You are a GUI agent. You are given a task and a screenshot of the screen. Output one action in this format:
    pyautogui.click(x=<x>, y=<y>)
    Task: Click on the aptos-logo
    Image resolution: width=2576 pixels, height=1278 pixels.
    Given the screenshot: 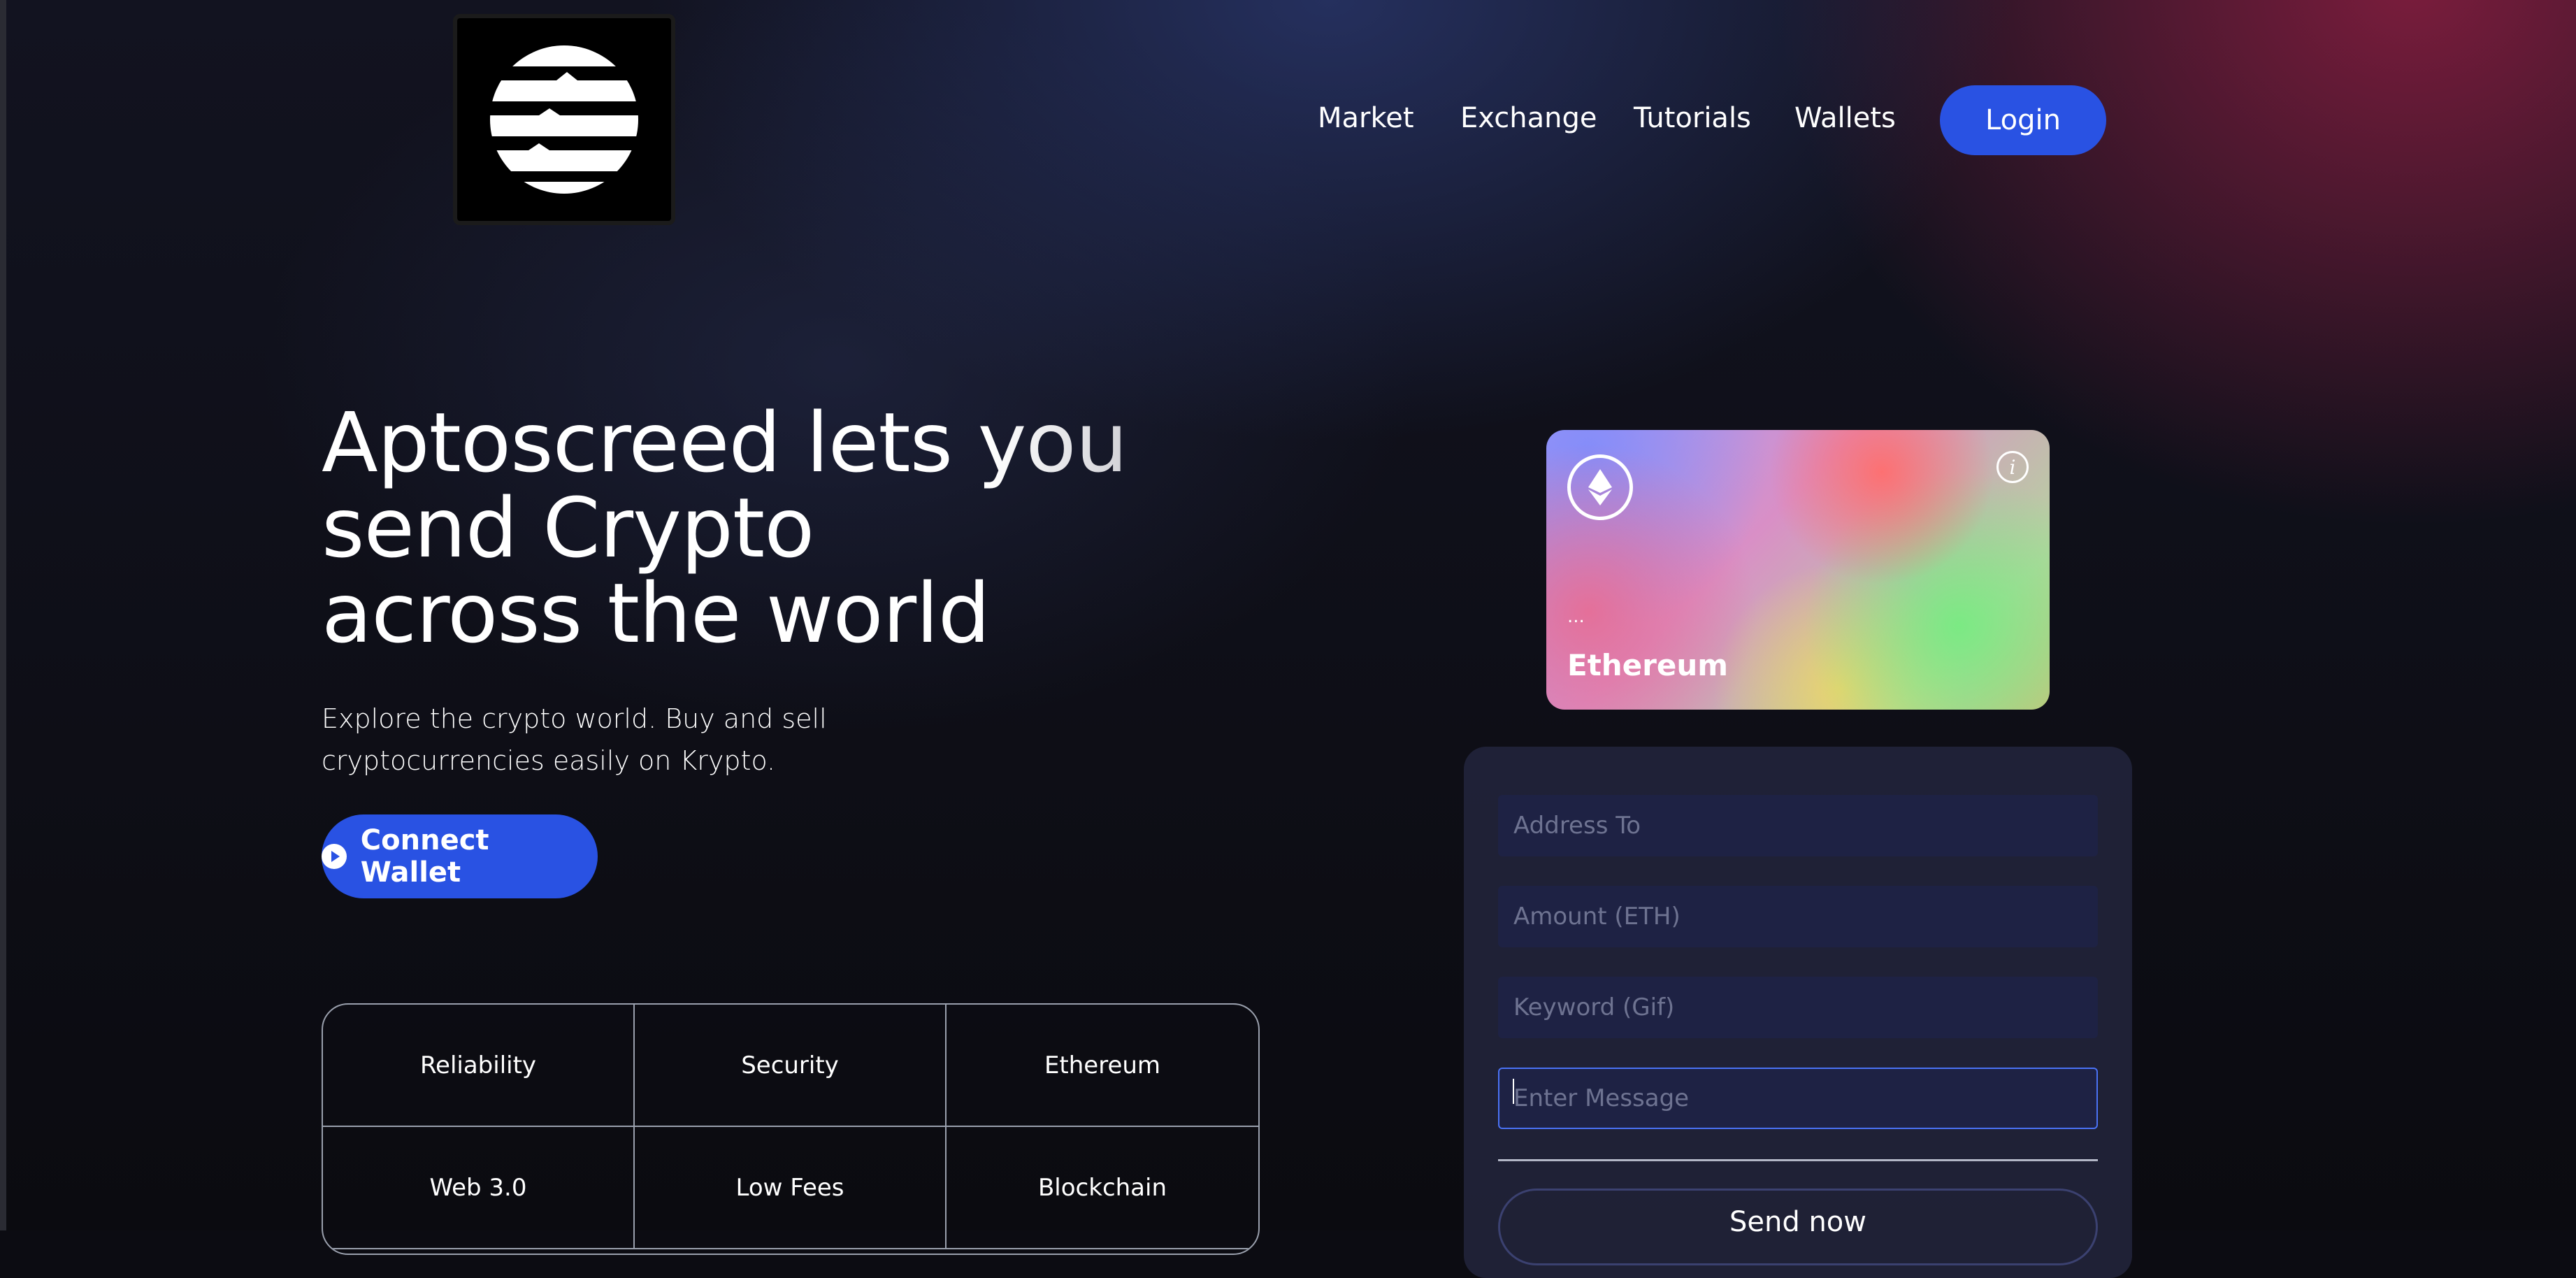 What is the action you would take?
    pyautogui.click(x=564, y=119)
    